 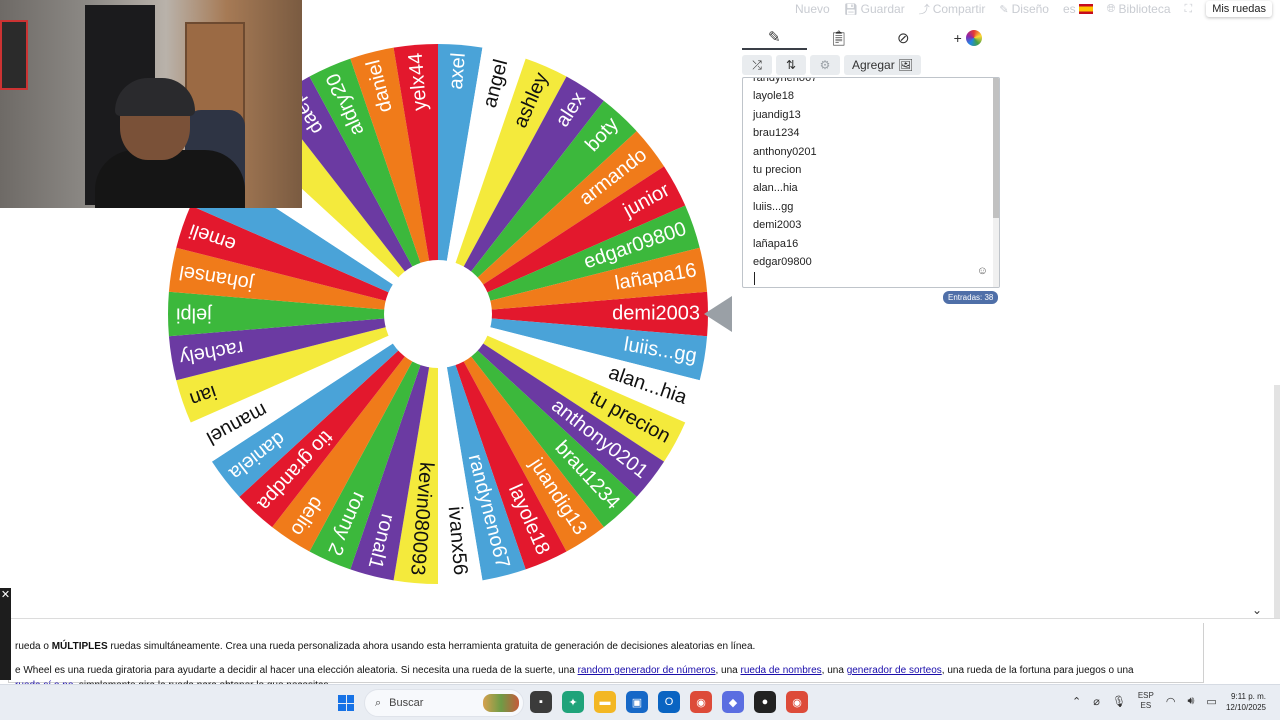 What do you see at coordinates (5, 634) in the screenshot?
I see `close-icon: ✕` at bounding box center [5, 634].